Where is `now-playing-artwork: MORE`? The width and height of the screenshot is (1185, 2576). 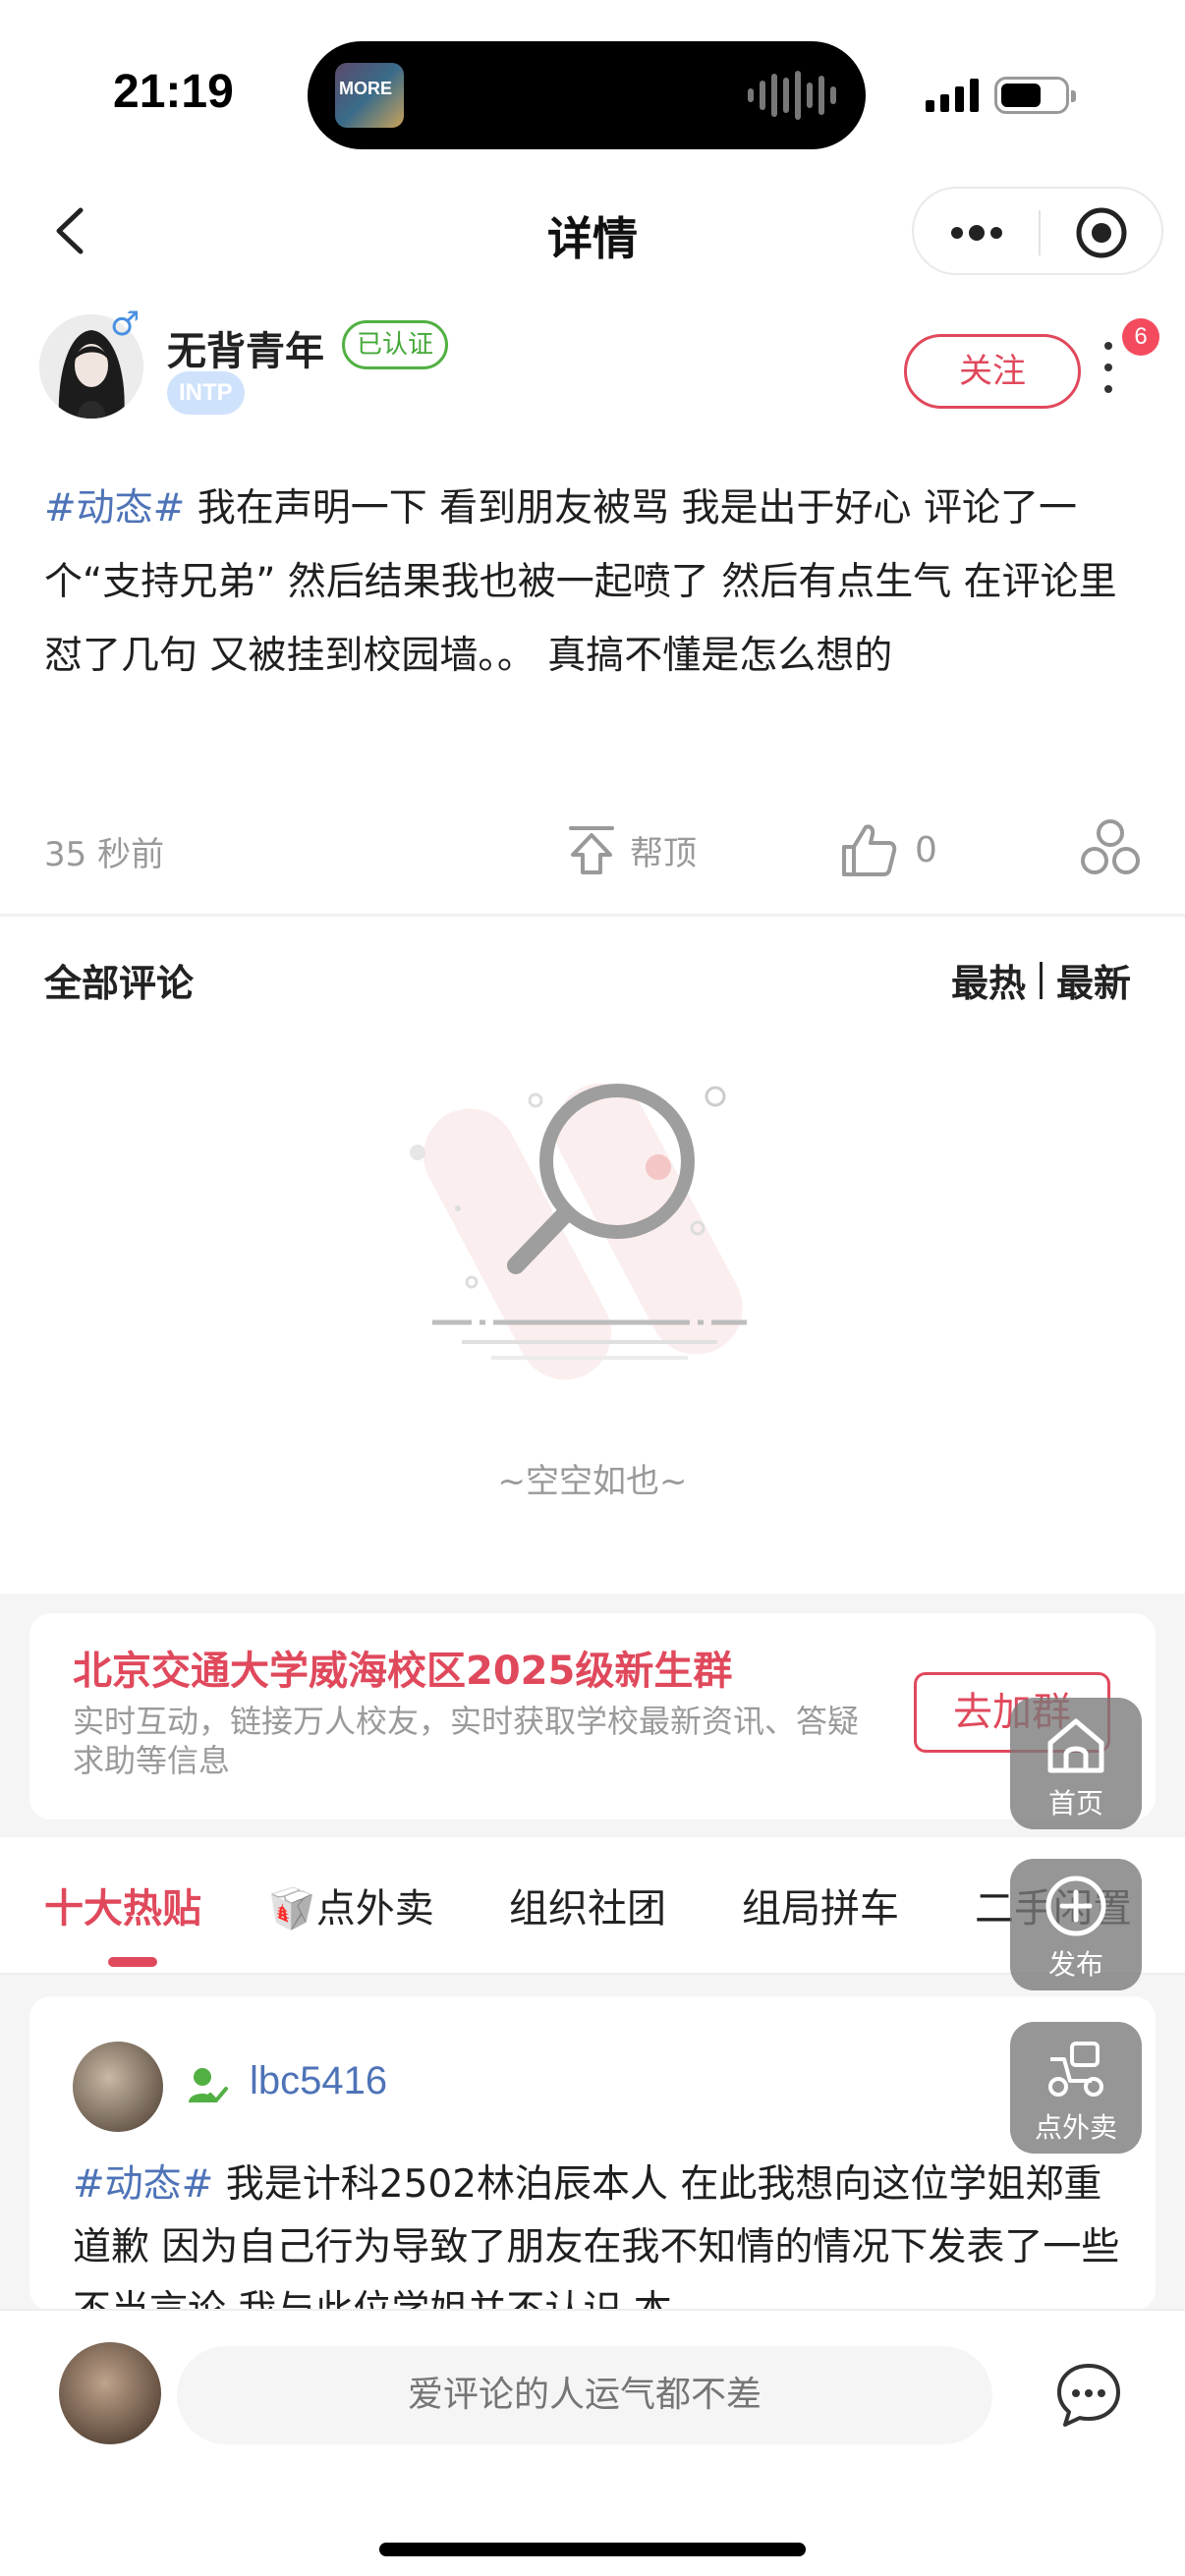 now-playing-artwork: MORE is located at coordinates (370, 95).